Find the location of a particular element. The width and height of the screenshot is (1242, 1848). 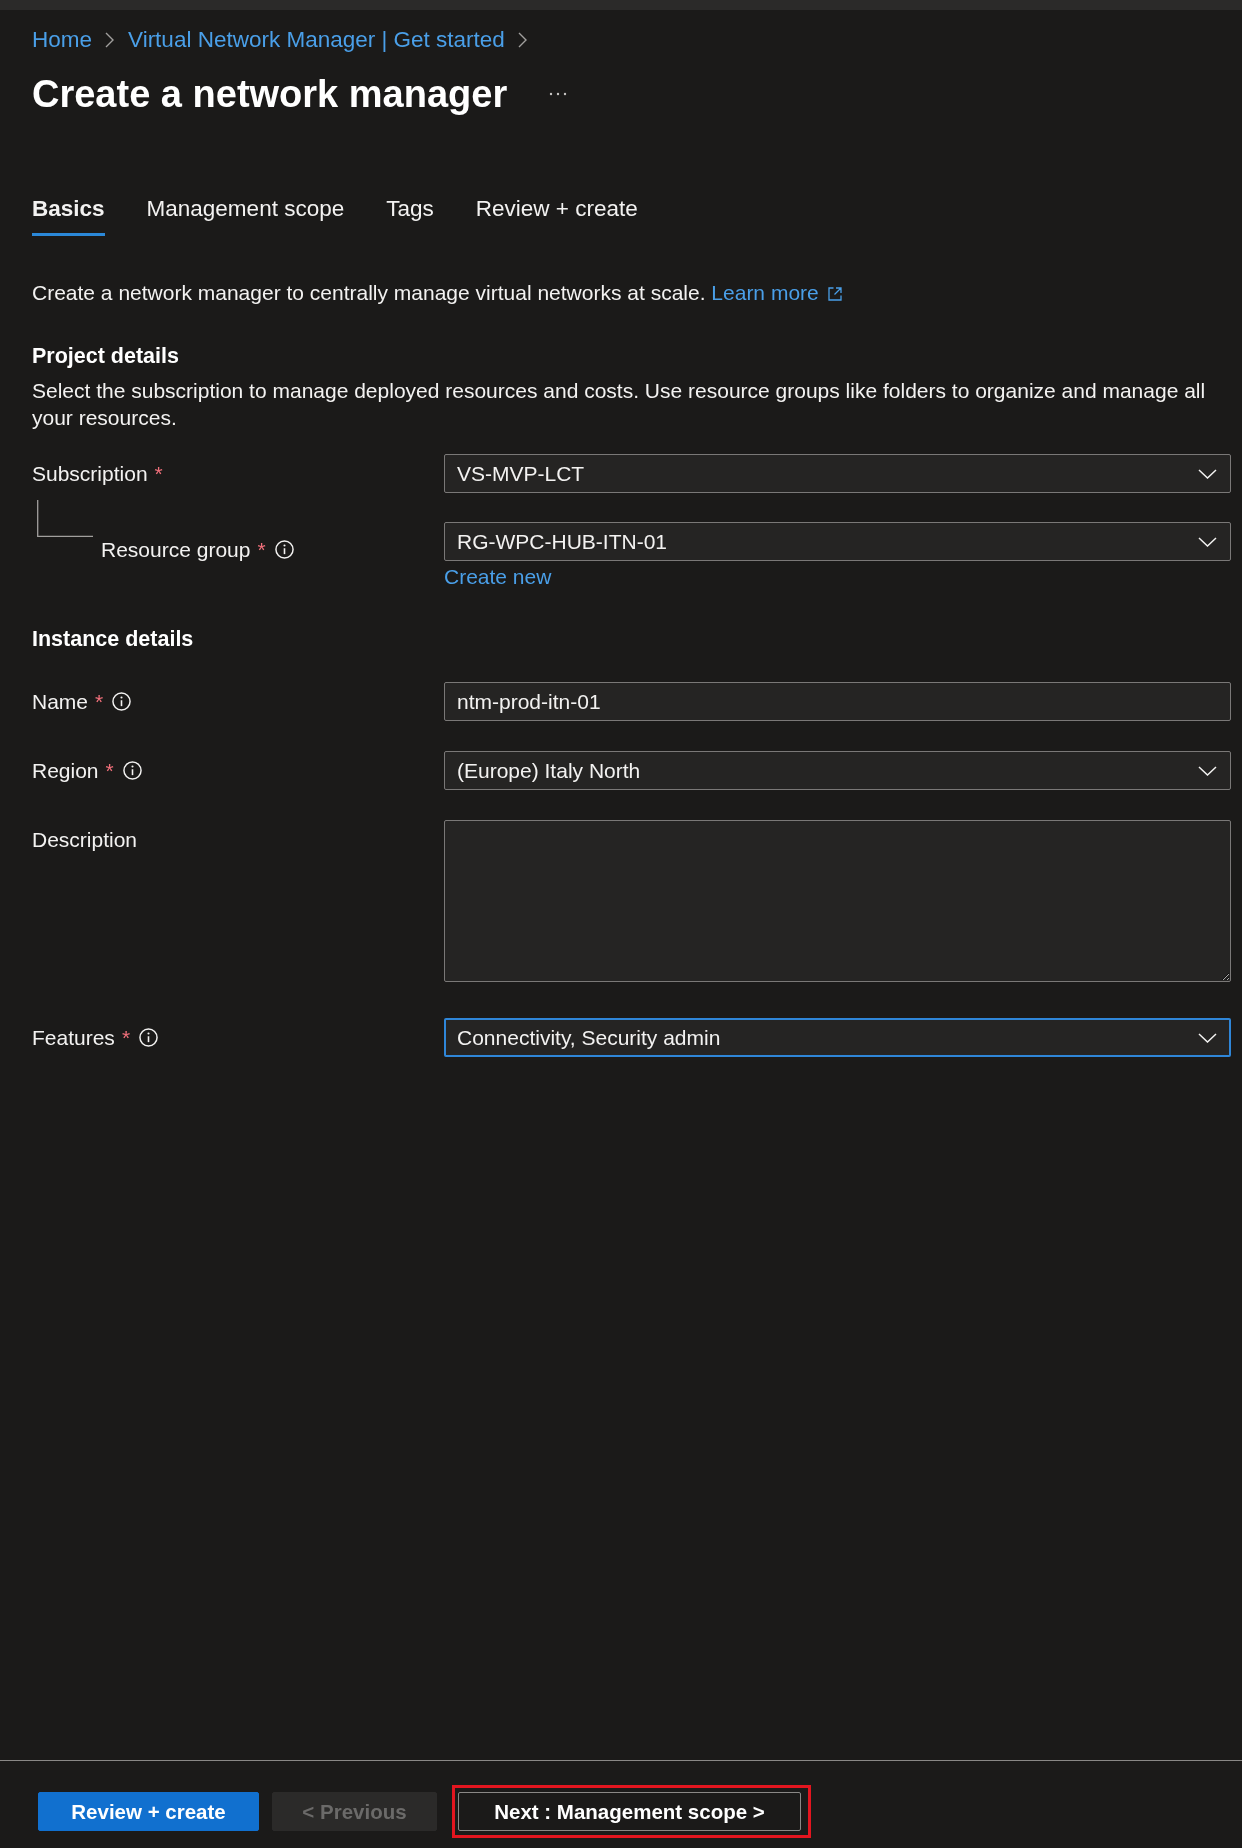

learn-more-link: Learn more is located at coordinates (776, 292).